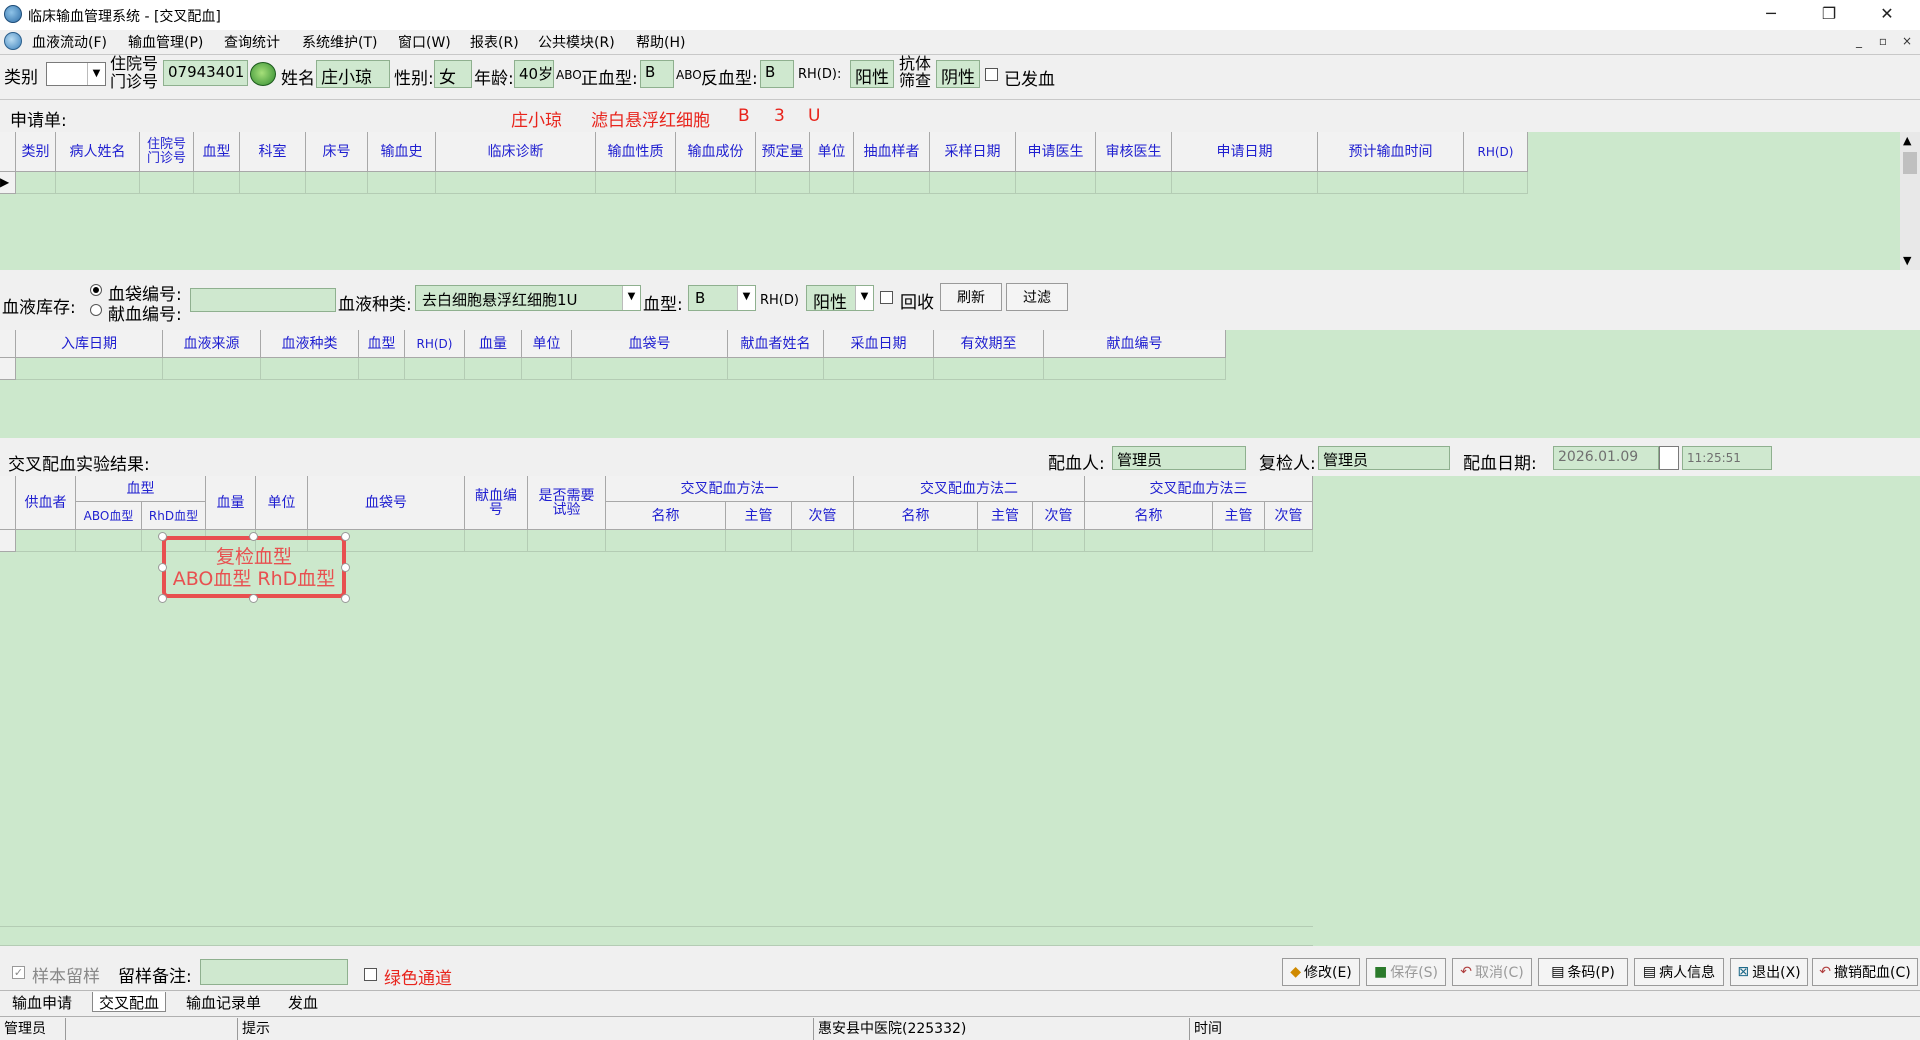  Describe the element at coordinates (1406, 972) in the screenshot. I see `save-button: ■ 保存(S)` at that location.